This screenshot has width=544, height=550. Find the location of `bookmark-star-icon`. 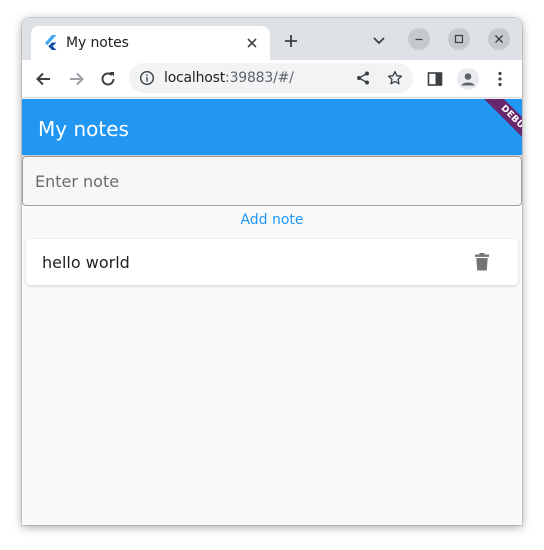

bookmark-star-icon is located at coordinates (395, 78).